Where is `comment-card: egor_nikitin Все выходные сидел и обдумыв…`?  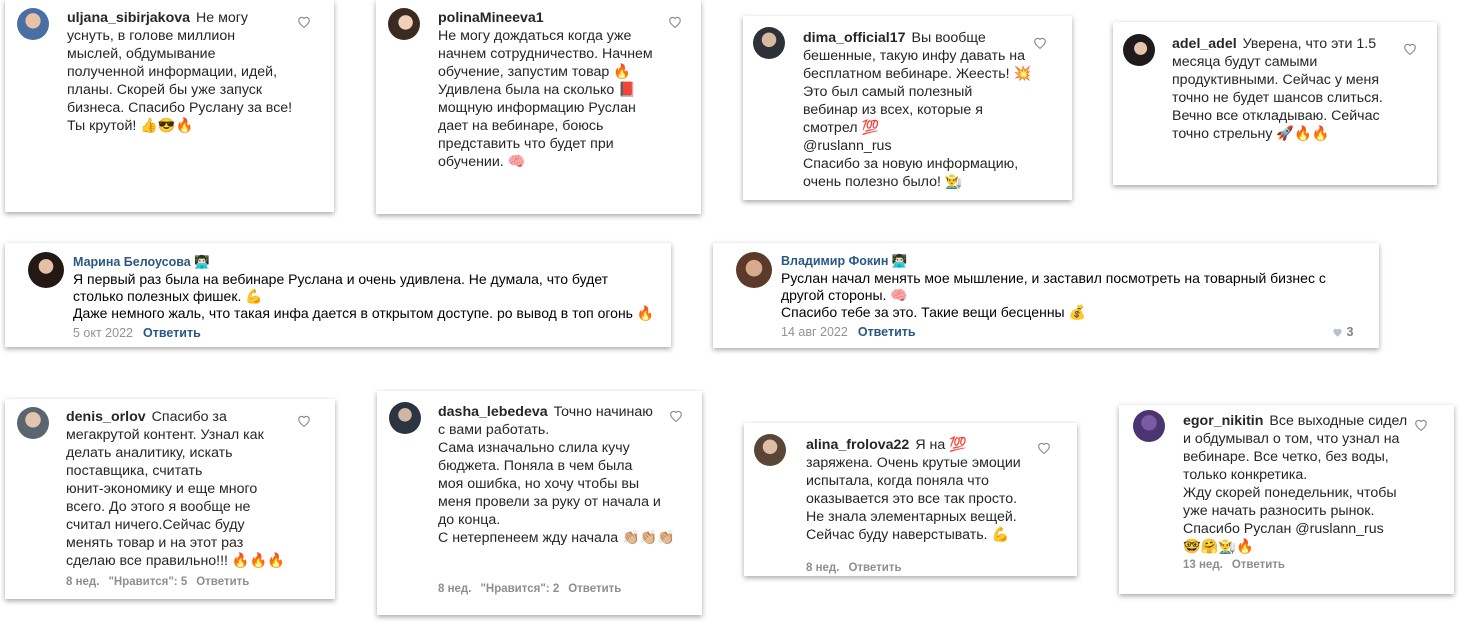
comment-card: egor_nikitin Все выходные сидел и обдумыв… is located at coordinates (1286, 499).